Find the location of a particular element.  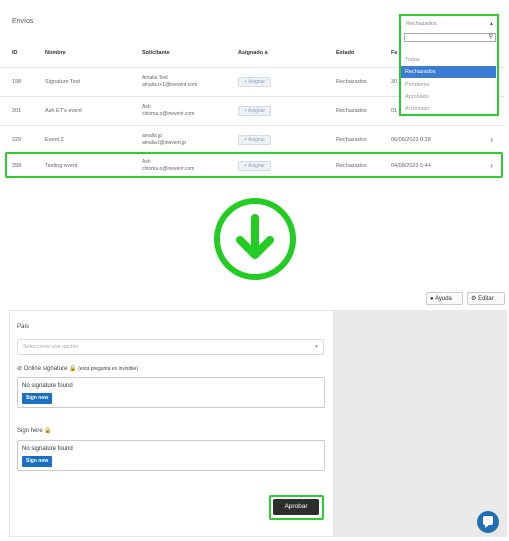

requester-email: amalia.t+1@inevent.com is located at coordinates (170, 84).